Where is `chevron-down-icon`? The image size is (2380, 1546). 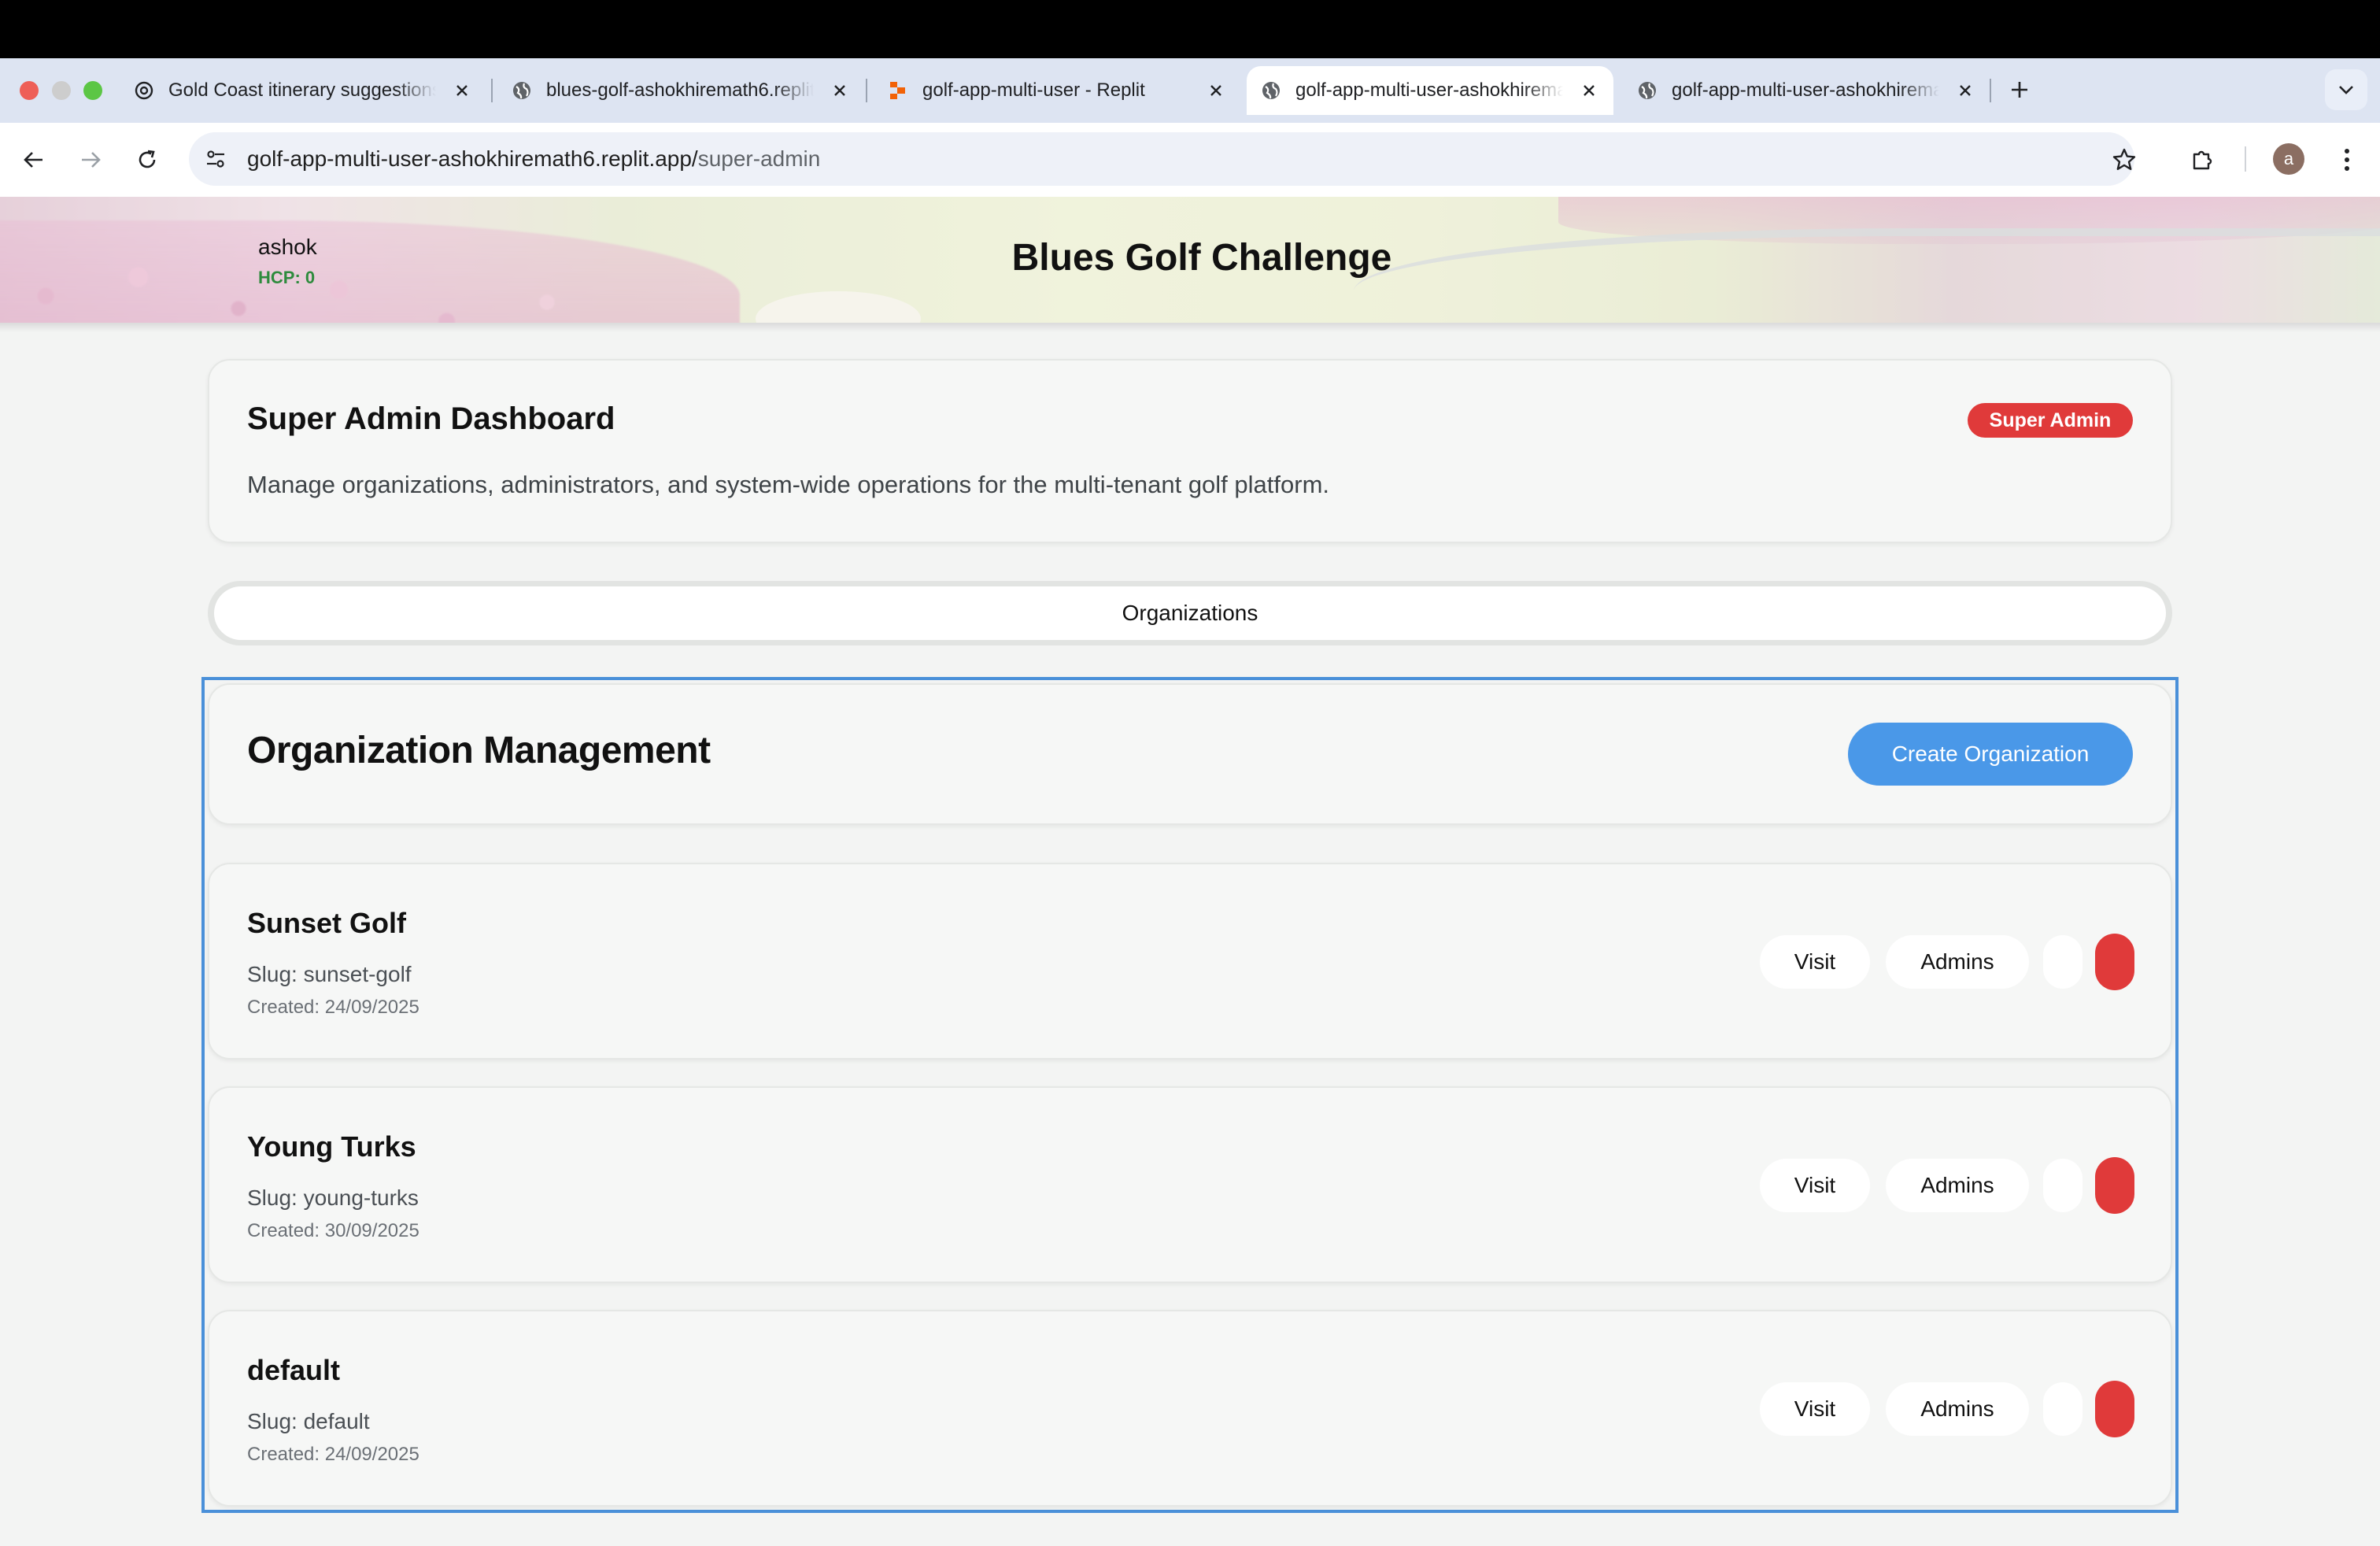 chevron-down-icon is located at coordinates (2346, 90).